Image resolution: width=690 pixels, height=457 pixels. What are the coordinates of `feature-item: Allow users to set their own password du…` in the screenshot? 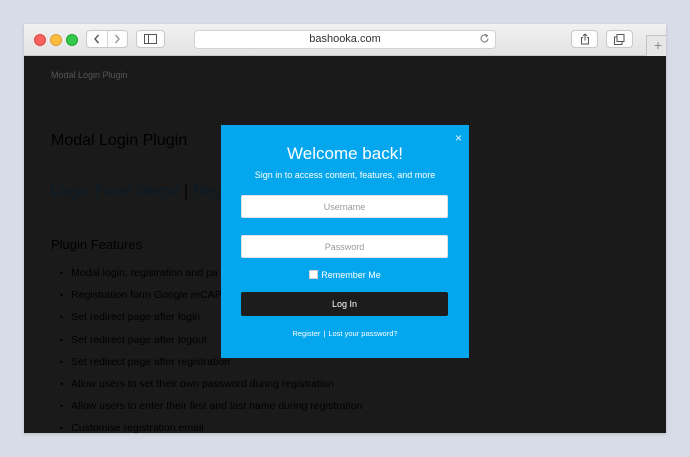 It's located at (211, 384).